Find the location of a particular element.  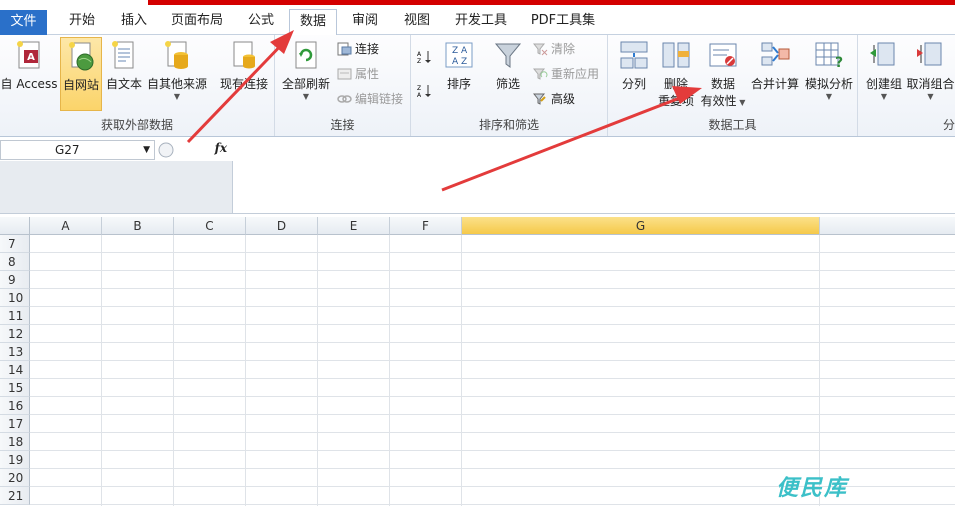

tab-pdf-tools: PDF工具集 is located at coordinates (563, 22).